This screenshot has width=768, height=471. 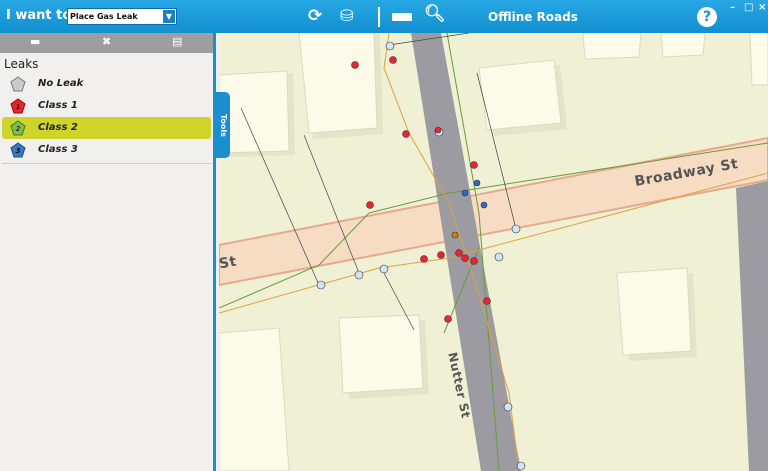 What do you see at coordinates (435, 14) in the screenshot?
I see `zoom-in-icon: 🔍︎` at bounding box center [435, 14].